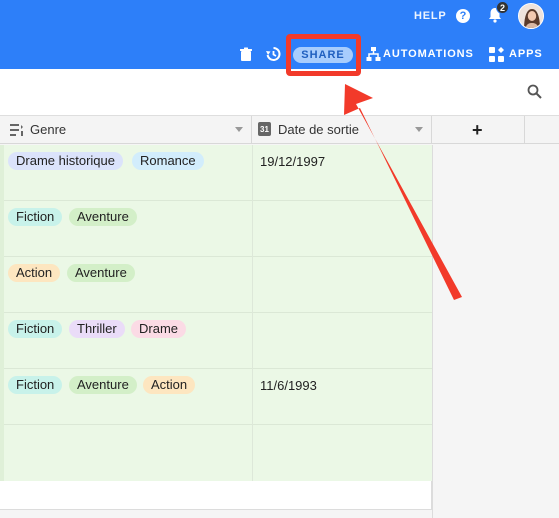 The height and width of the screenshot is (518, 559). Describe the element at coordinates (293, 161) in the screenshot. I see `release-date: 19/12/1997` at that location.